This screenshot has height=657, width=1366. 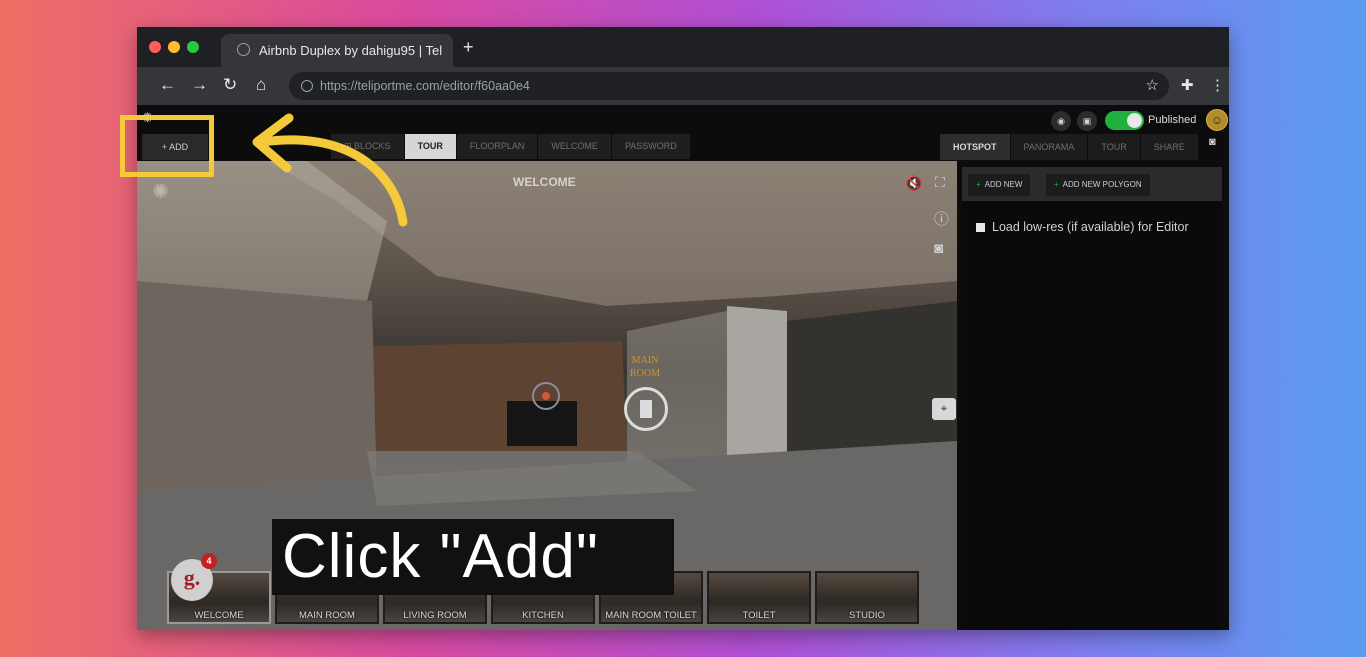 I want to click on g-badge-letter: g., so click(x=192, y=577).